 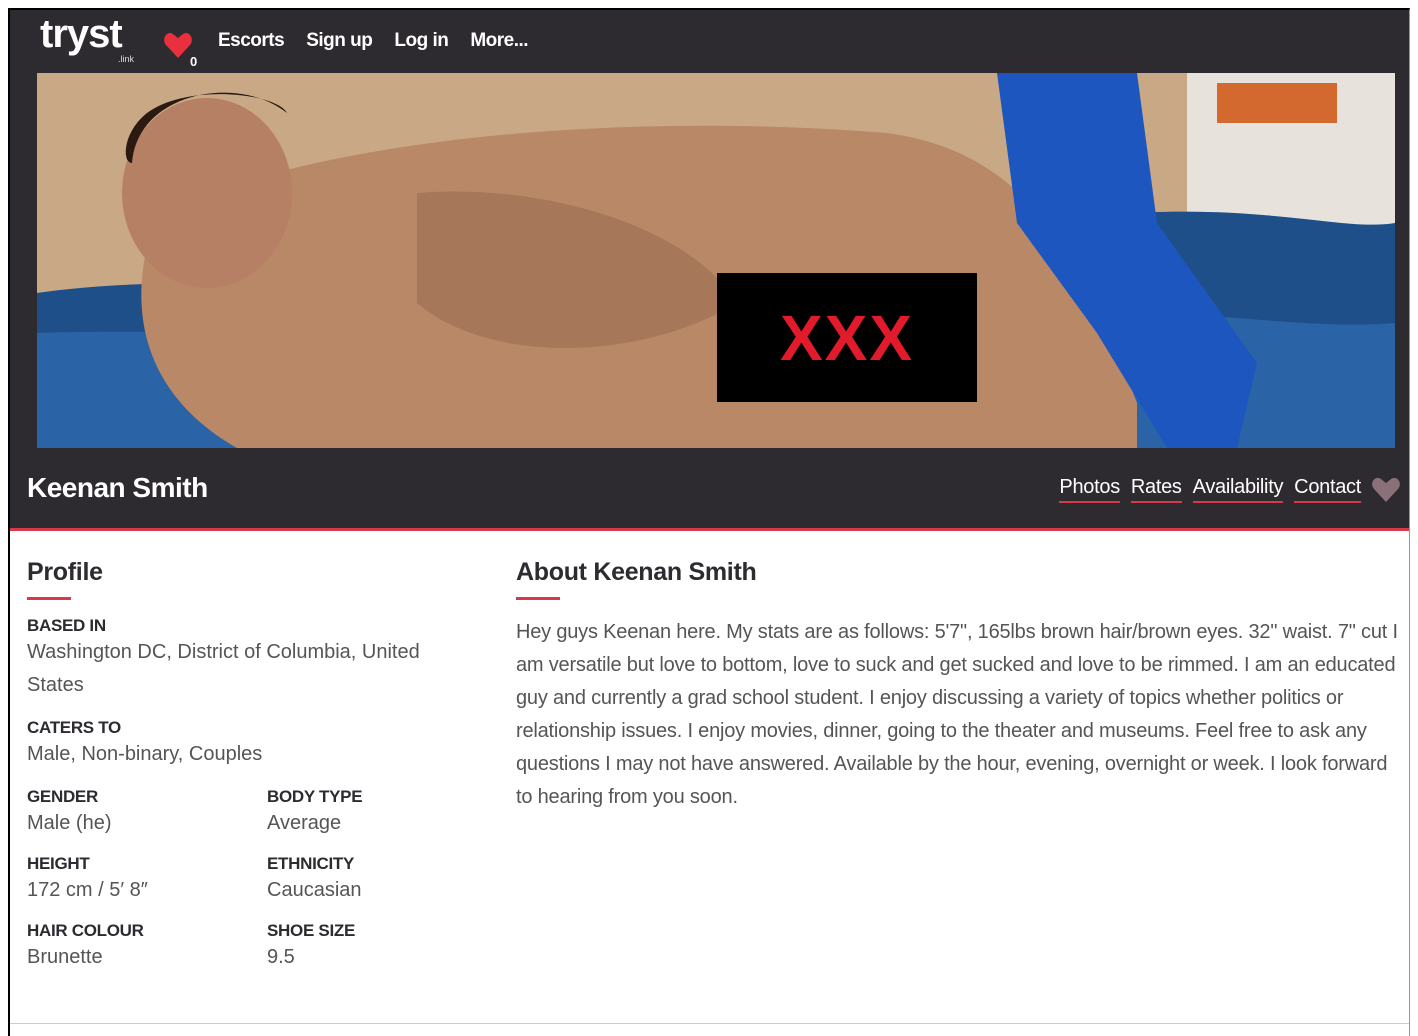 I want to click on gender-value: Male (he), so click(x=69, y=823).